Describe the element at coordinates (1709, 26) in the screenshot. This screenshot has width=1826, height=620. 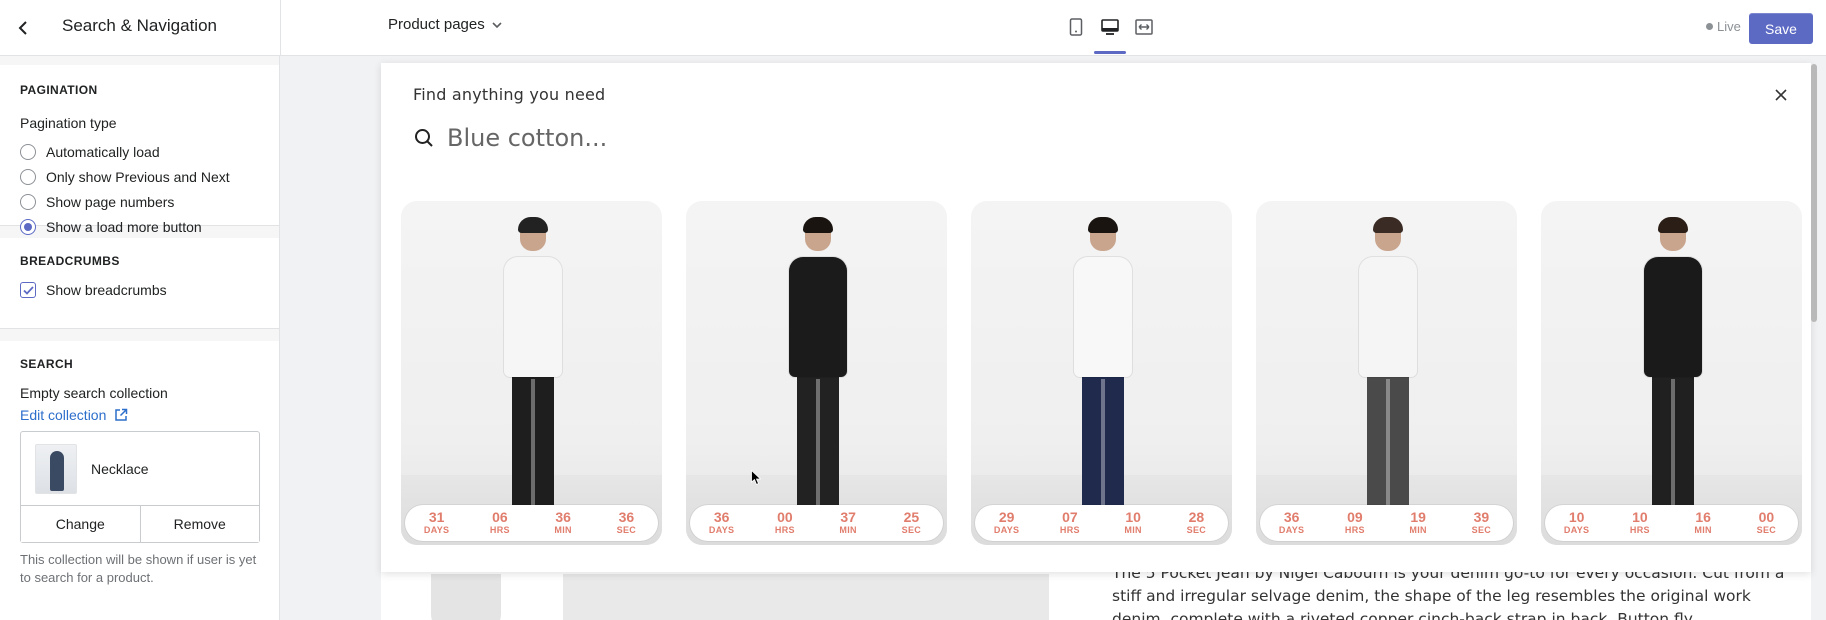
I see `live-dot-icon` at that location.